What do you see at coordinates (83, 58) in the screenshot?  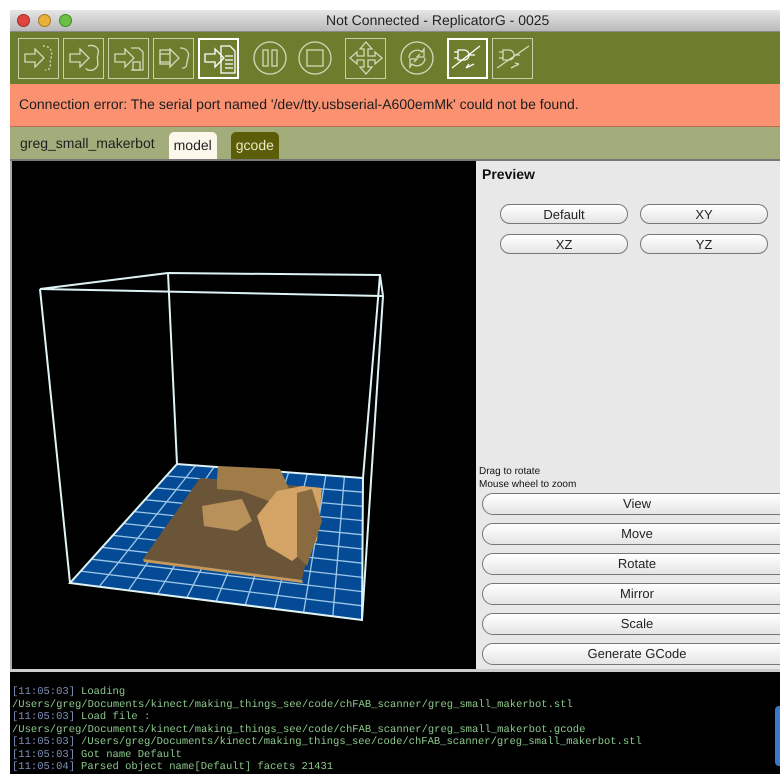 I see `blob-tool-icon` at bounding box center [83, 58].